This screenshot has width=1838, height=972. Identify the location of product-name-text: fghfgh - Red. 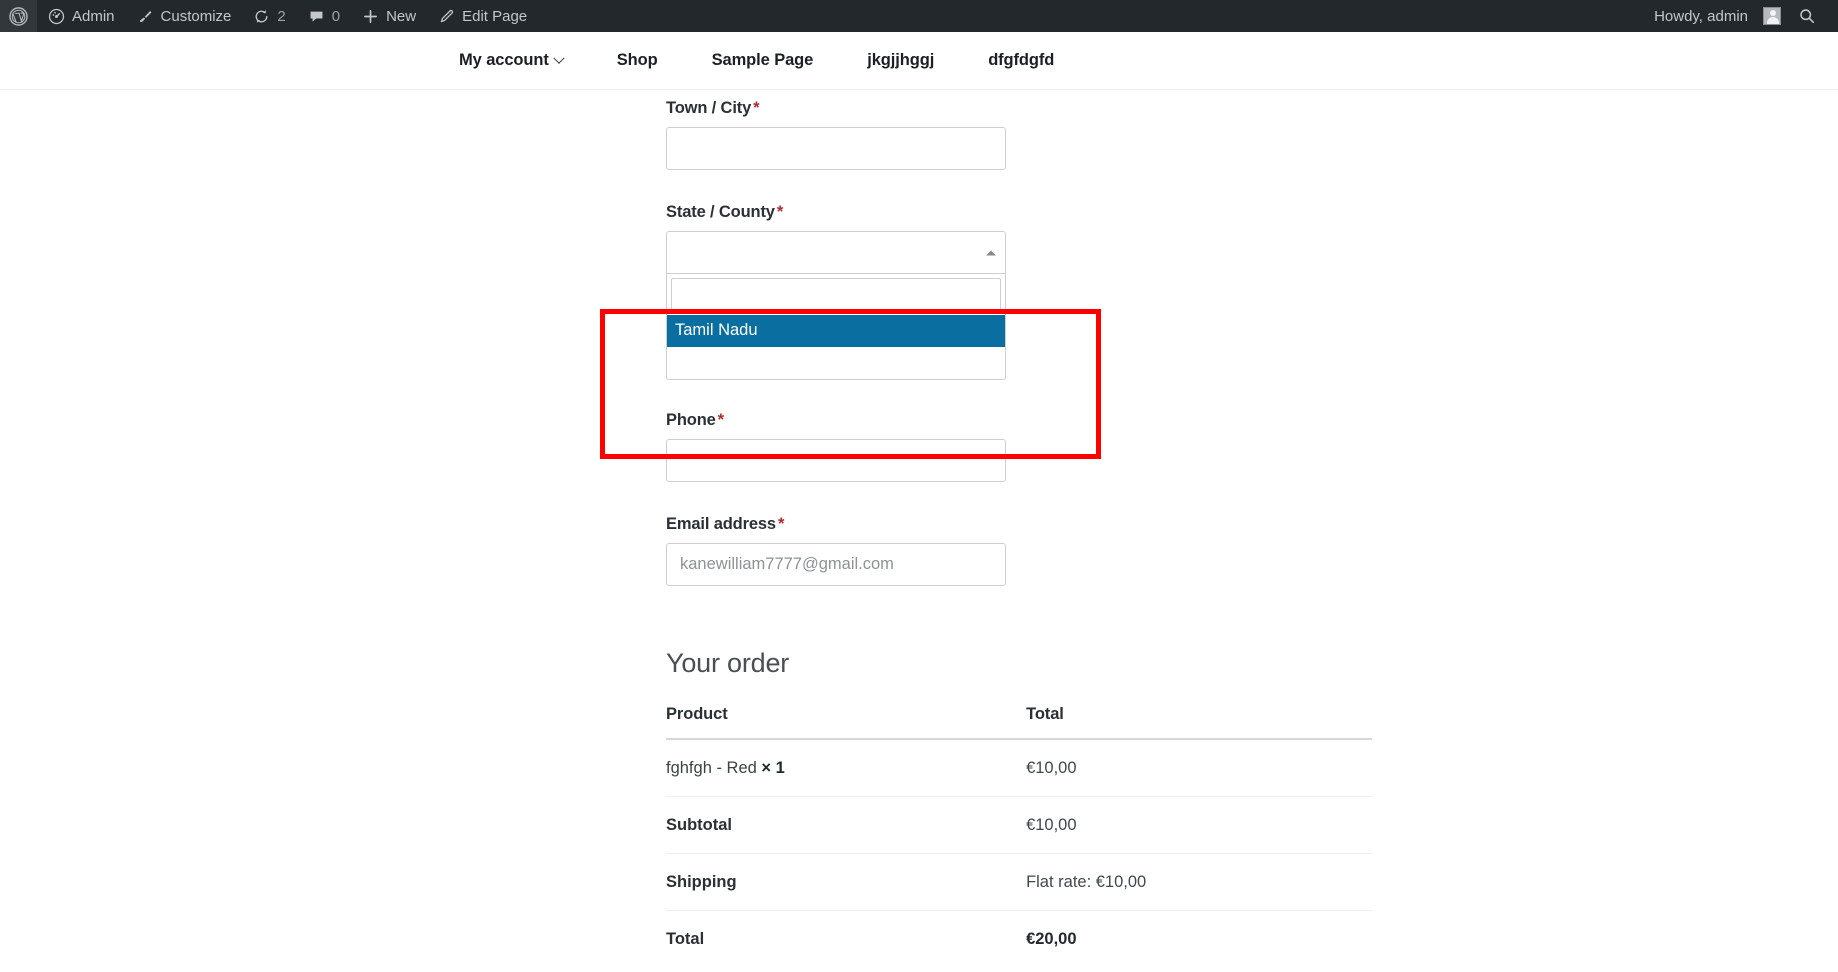
(711, 768).